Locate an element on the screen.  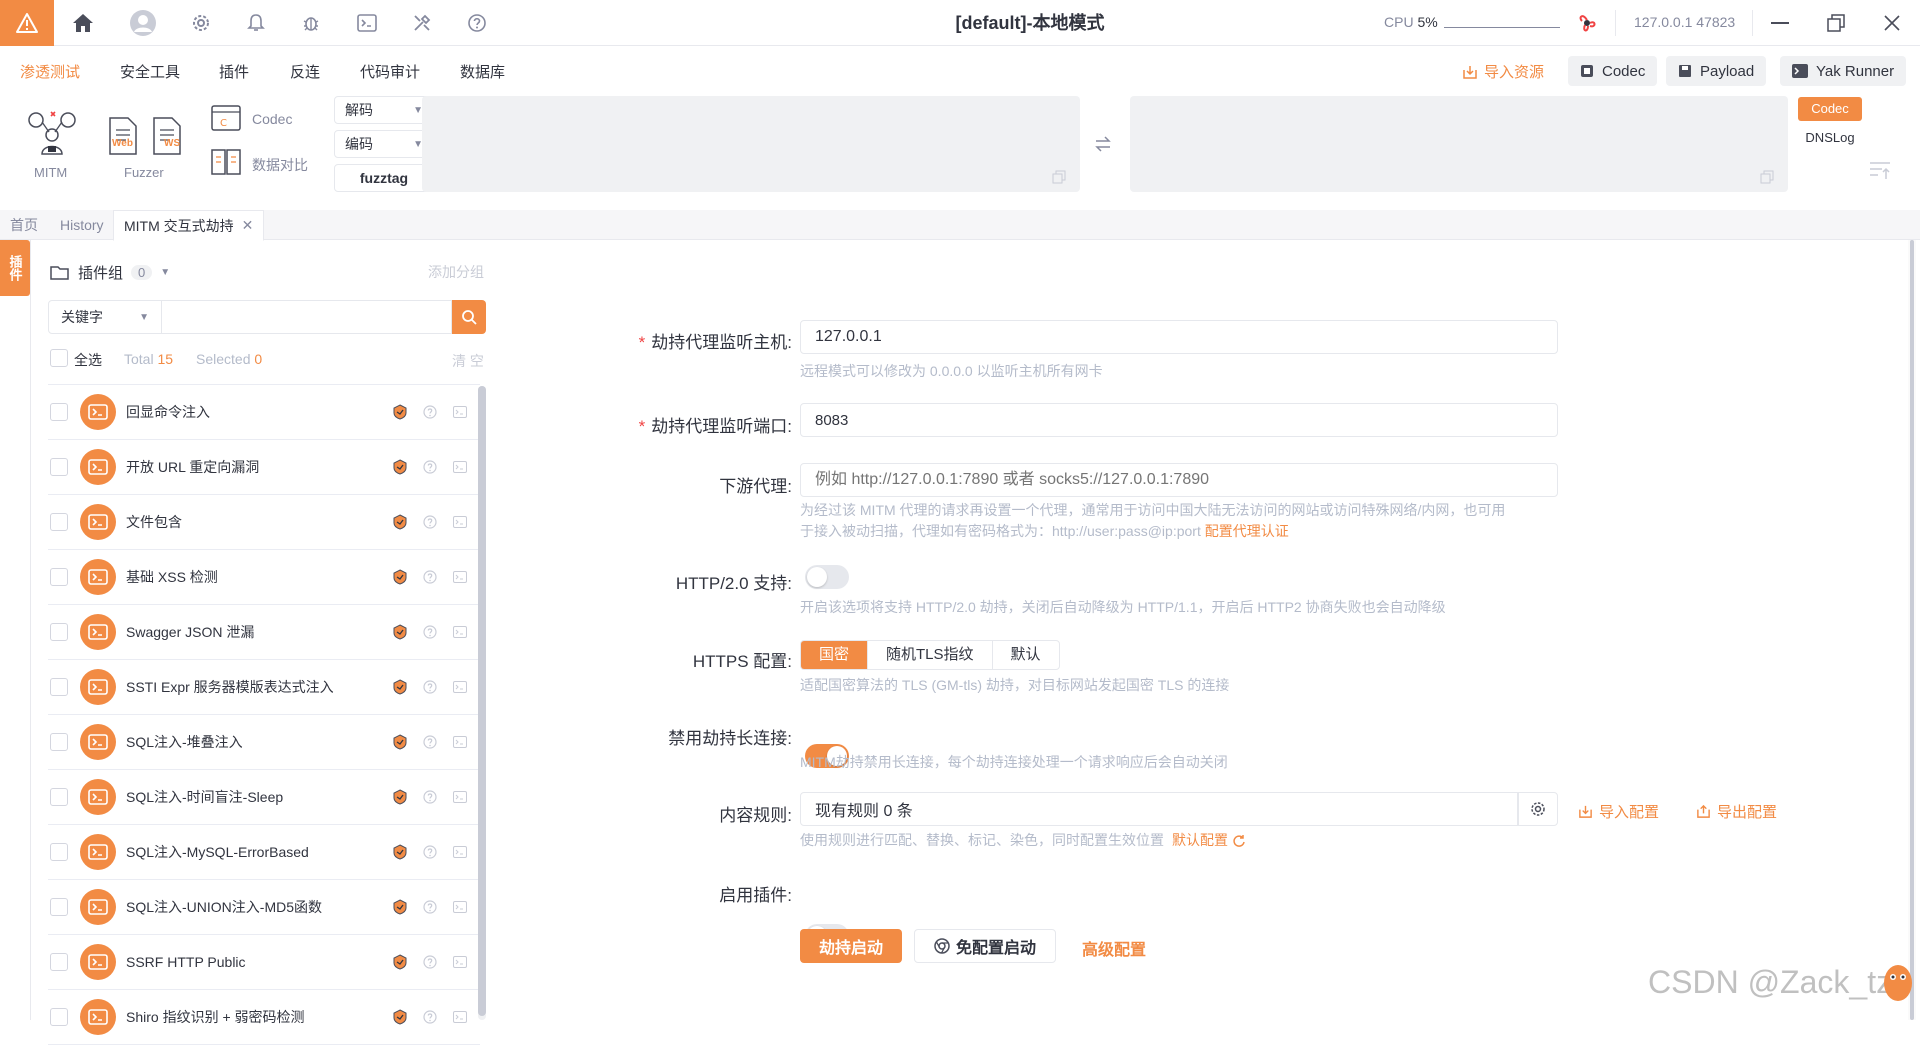
https-option-random-tls: 随机TLS指纹 is located at coordinates (930, 655).